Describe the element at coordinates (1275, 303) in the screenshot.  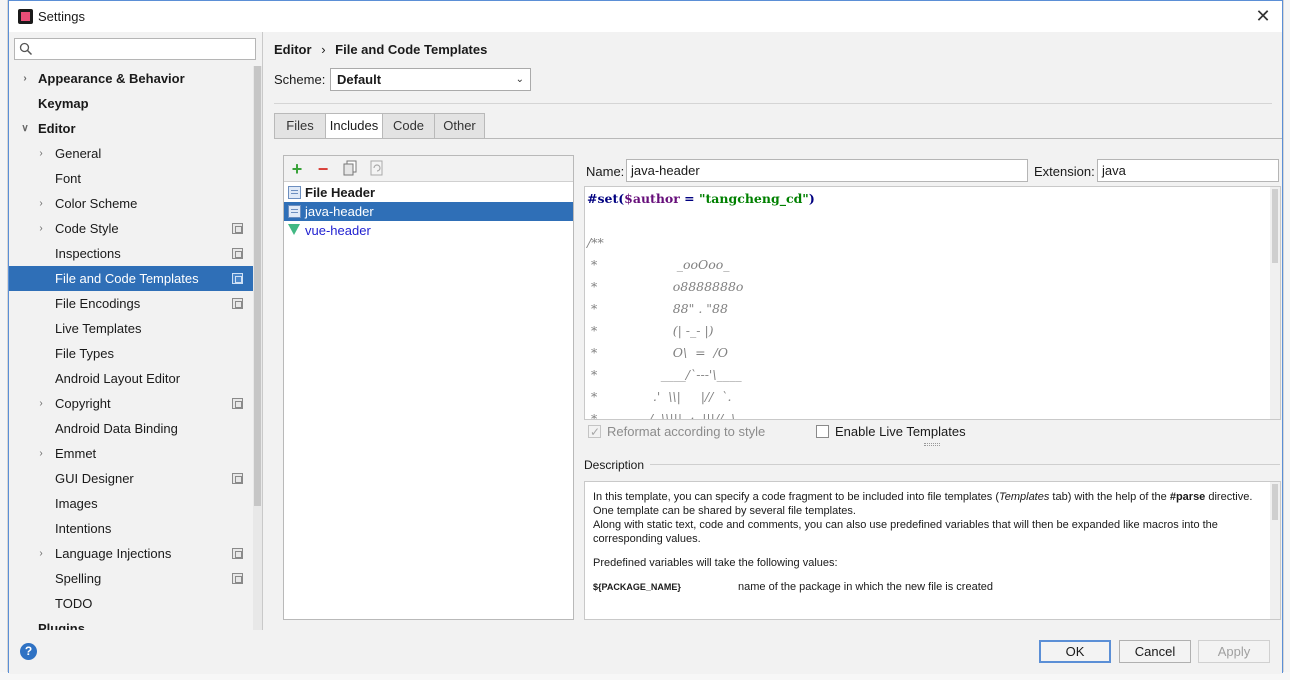
I see `editor-scrollbar` at that location.